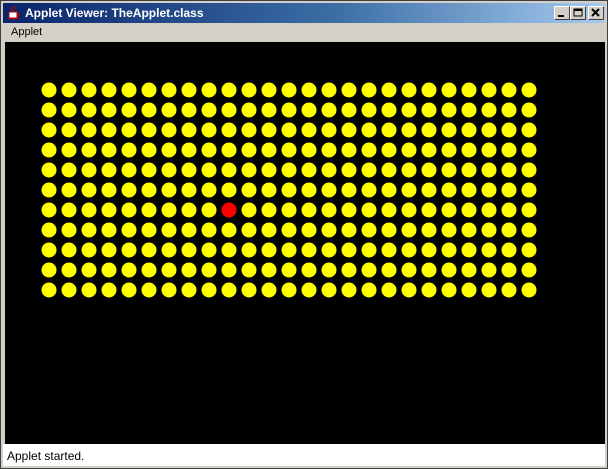  What do you see at coordinates (596, 13) in the screenshot?
I see `close-button` at bounding box center [596, 13].